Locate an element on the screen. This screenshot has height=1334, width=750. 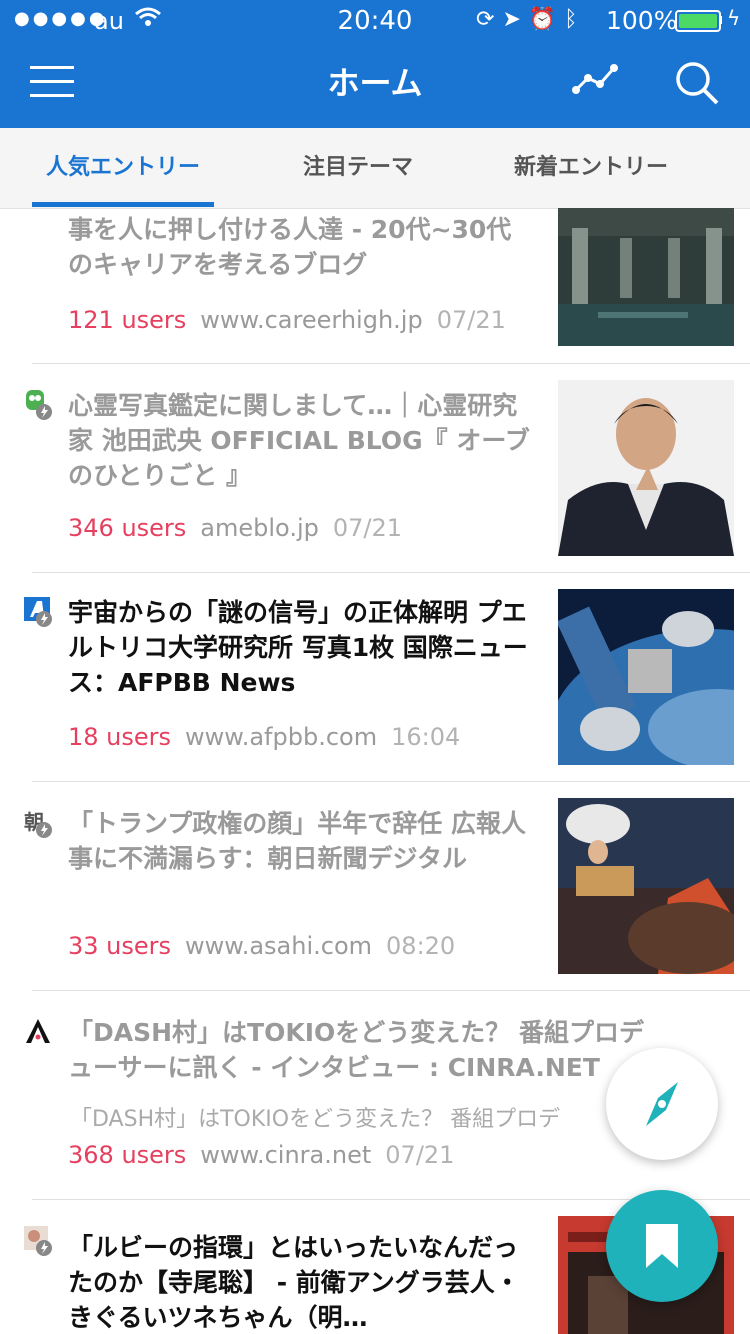
bookmark-count: 346 users is located at coordinates (127, 528).